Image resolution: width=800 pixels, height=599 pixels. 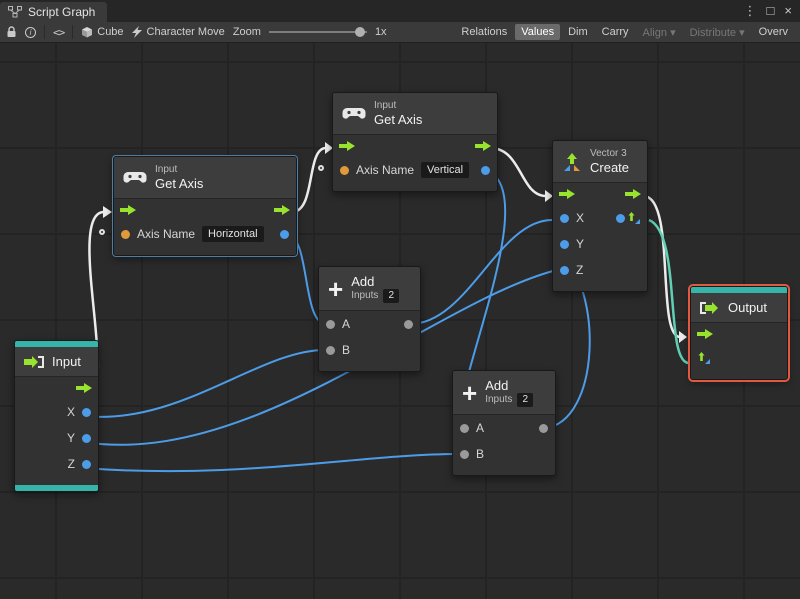 What do you see at coordinates (30, 32) in the screenshot?
I see `info-icon: i` at bounding box center [30, 32].